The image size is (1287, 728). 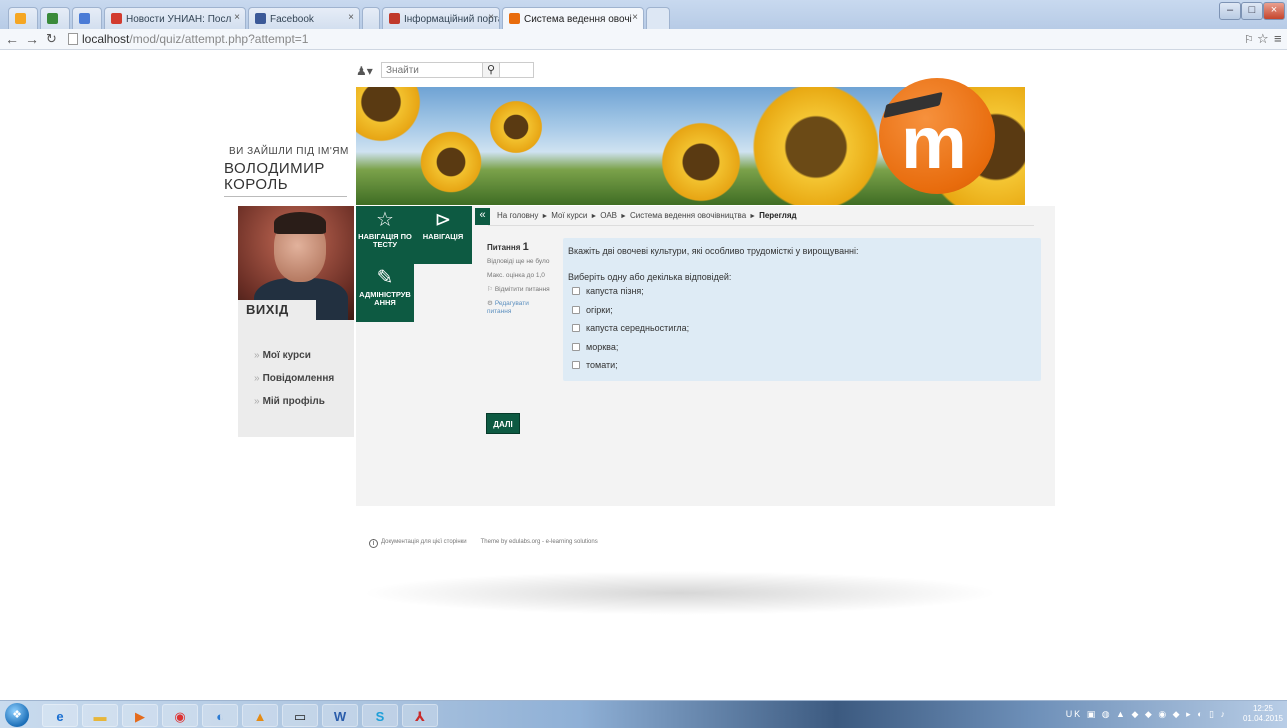 I want to click on clock: 12:25 01.04.2015, so click(x=1263, y=714).